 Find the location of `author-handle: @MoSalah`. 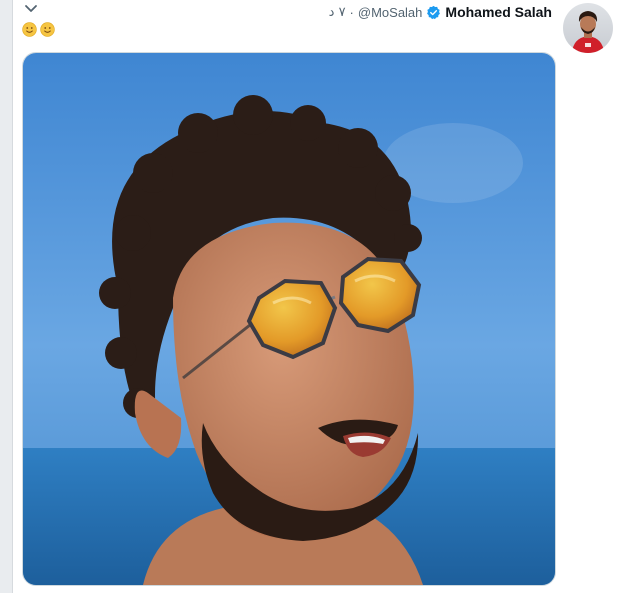

author-handle: @MoSalah is located at coordinates (390, 12).